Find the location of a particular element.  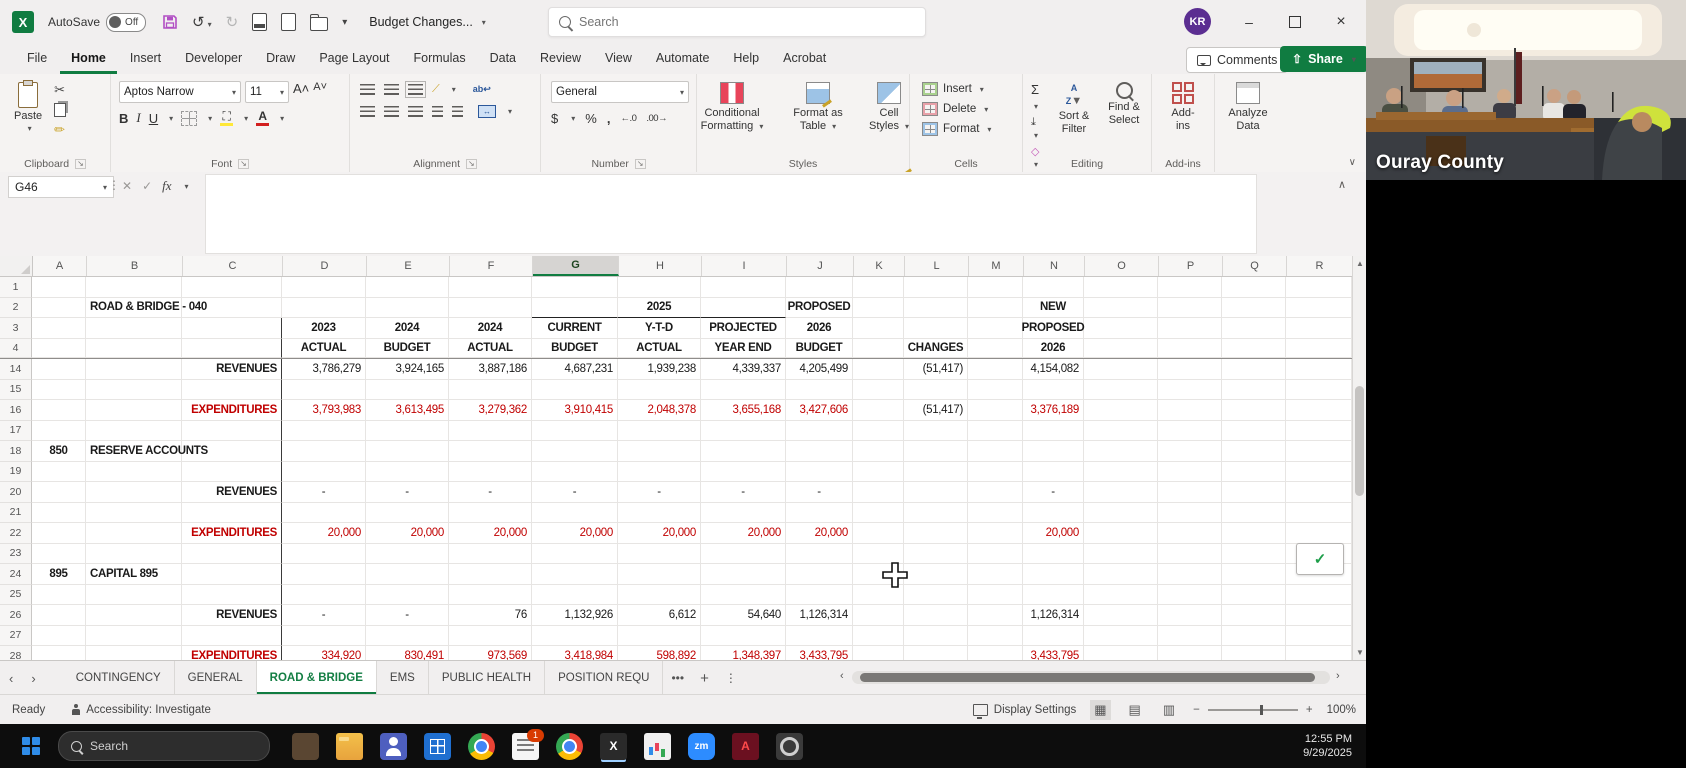

cell-g3: CURRENT is located at coordinates (575, 328).